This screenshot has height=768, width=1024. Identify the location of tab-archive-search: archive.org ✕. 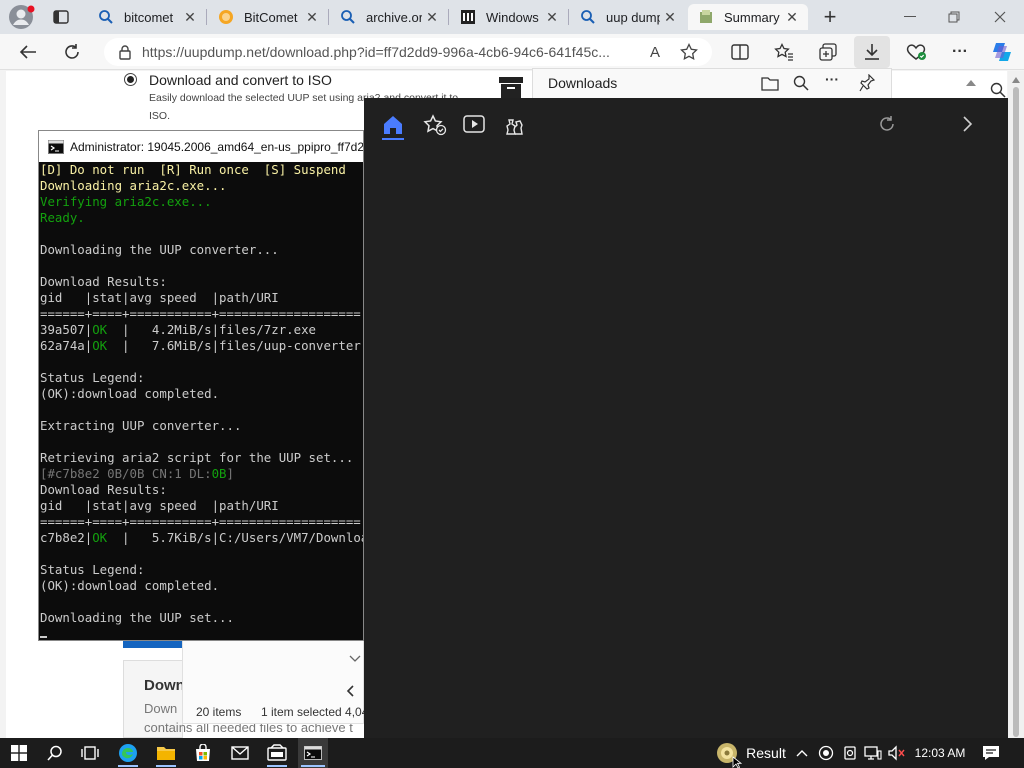
(389, 17).